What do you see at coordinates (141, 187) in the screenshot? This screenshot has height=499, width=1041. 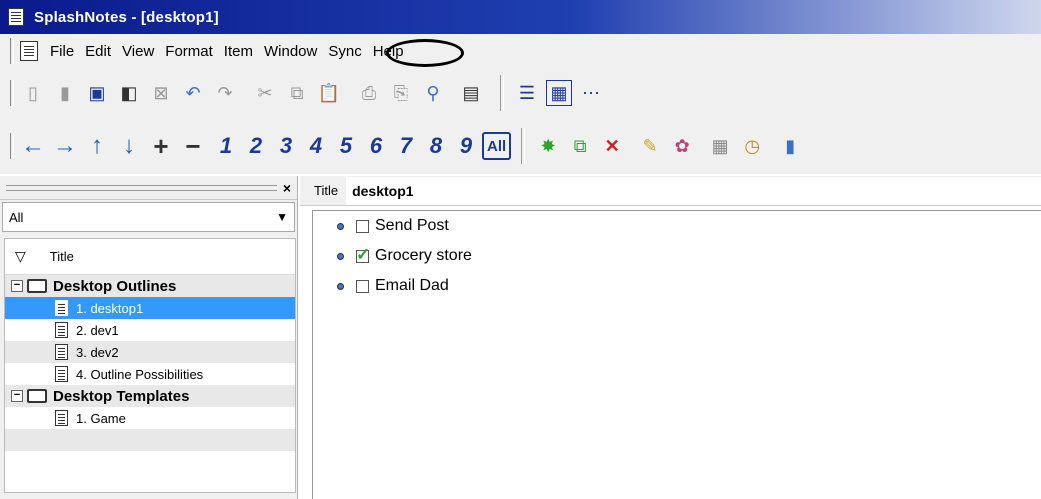 I see `panel-drag-bar` at bounding box center [141, 187].